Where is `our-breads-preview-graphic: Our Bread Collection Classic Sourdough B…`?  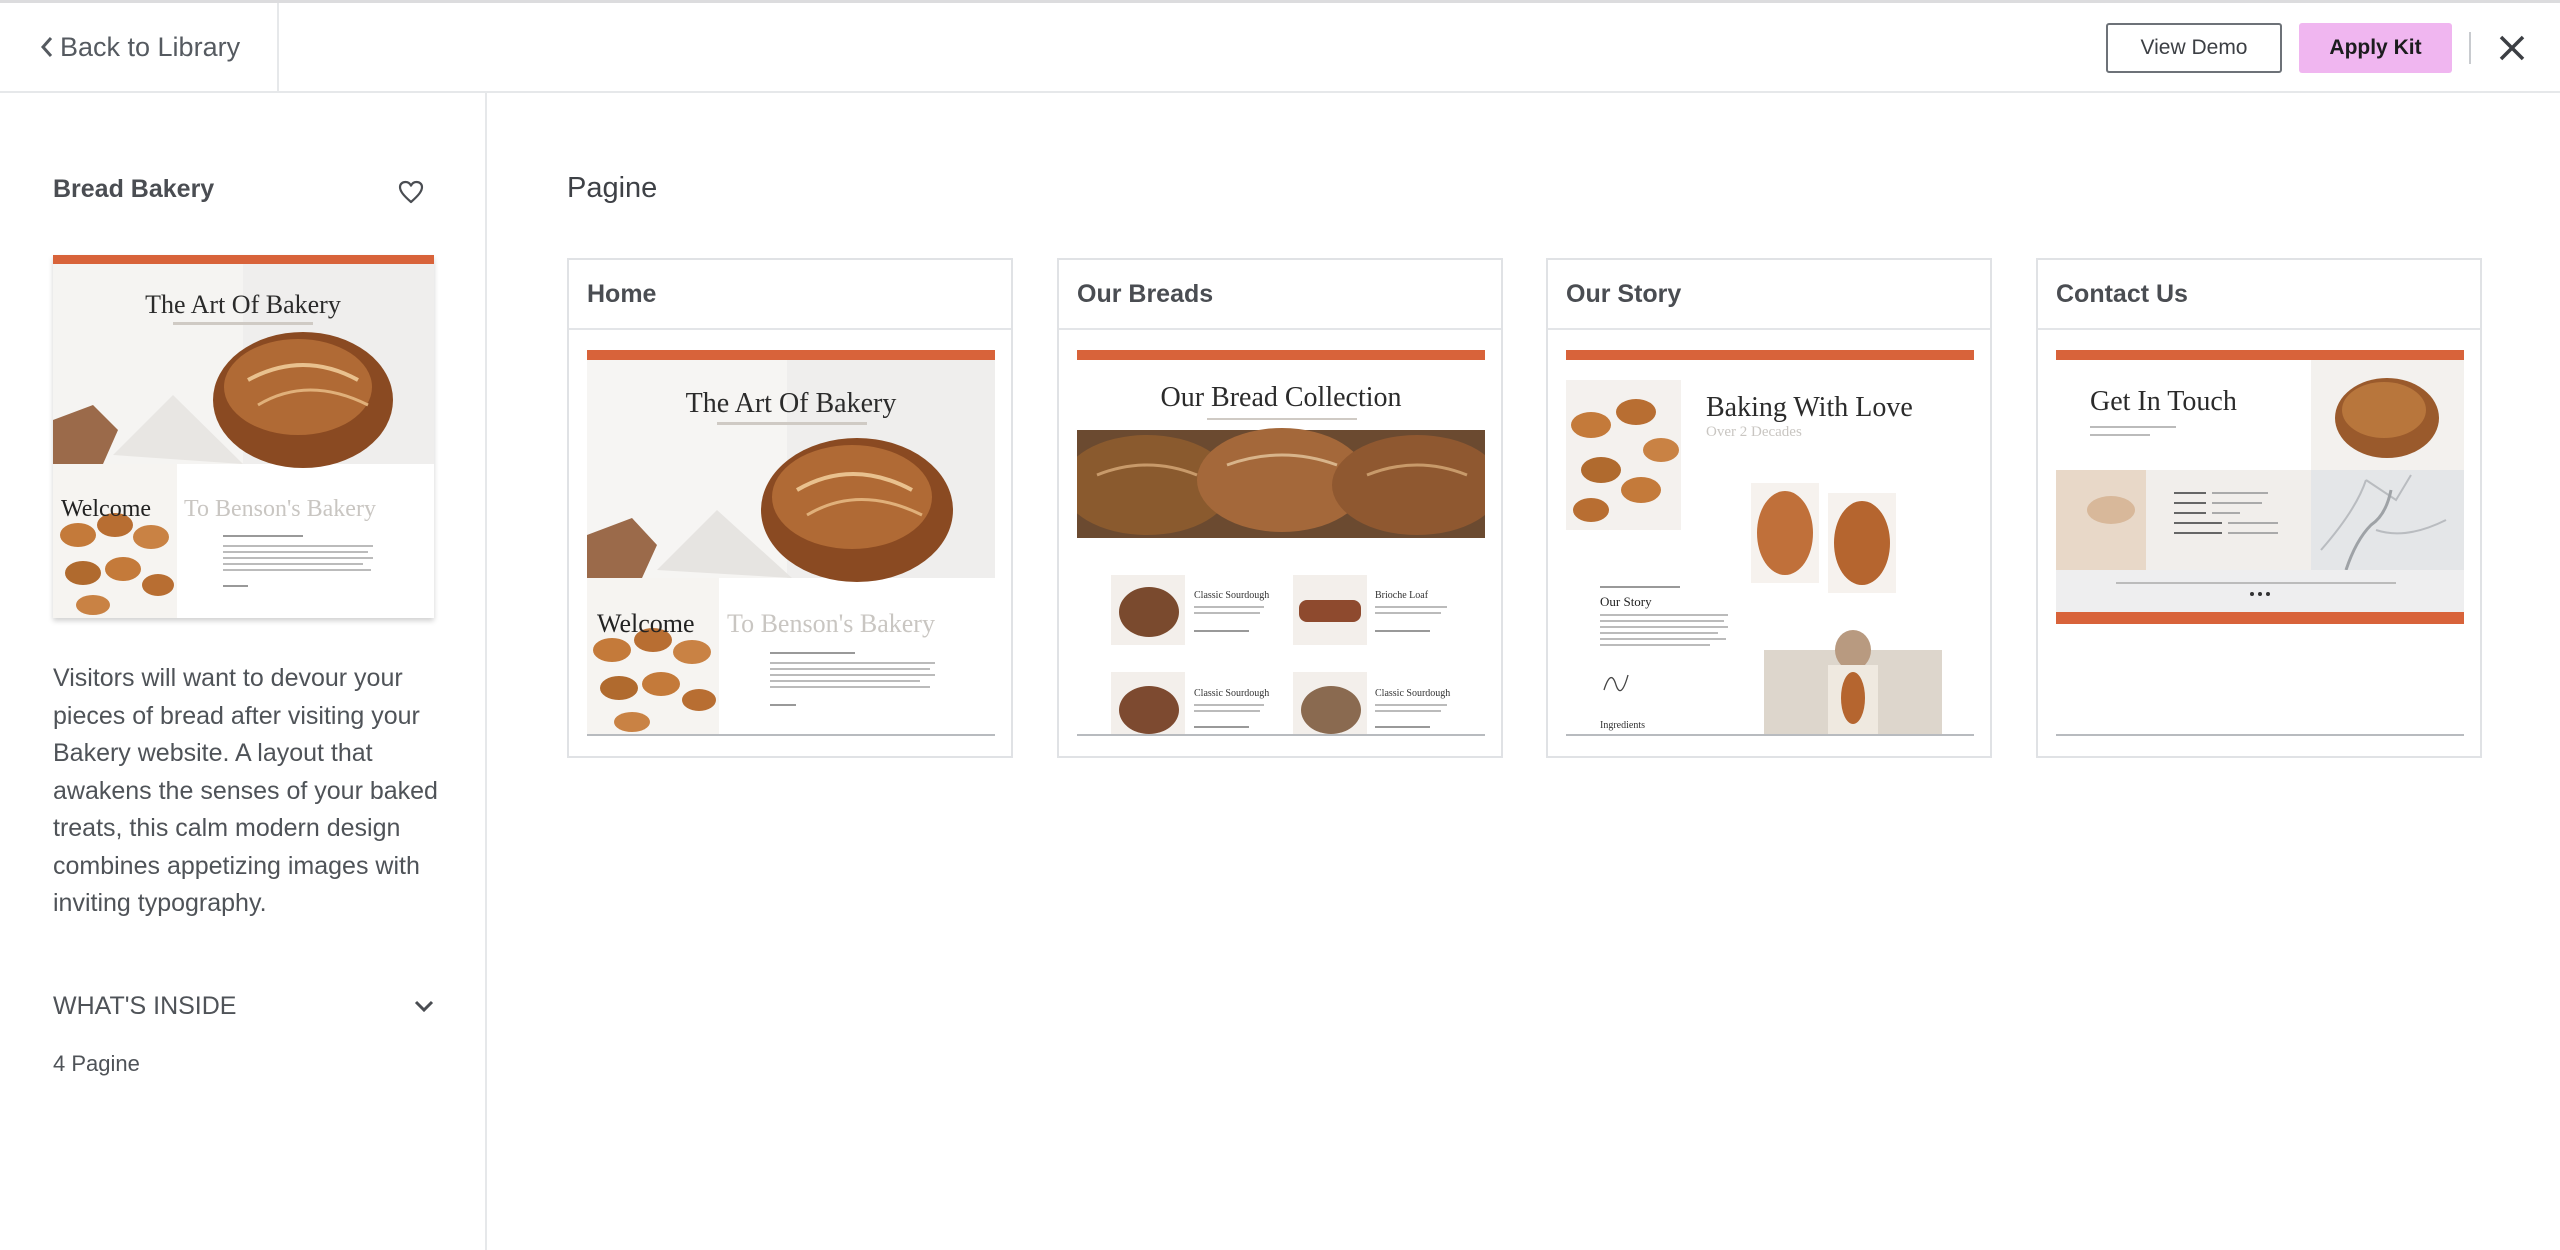
our-breads-preview-graphic: Our Bread Collection Classic Sourdough B… is located at coordinates (1281, 542).